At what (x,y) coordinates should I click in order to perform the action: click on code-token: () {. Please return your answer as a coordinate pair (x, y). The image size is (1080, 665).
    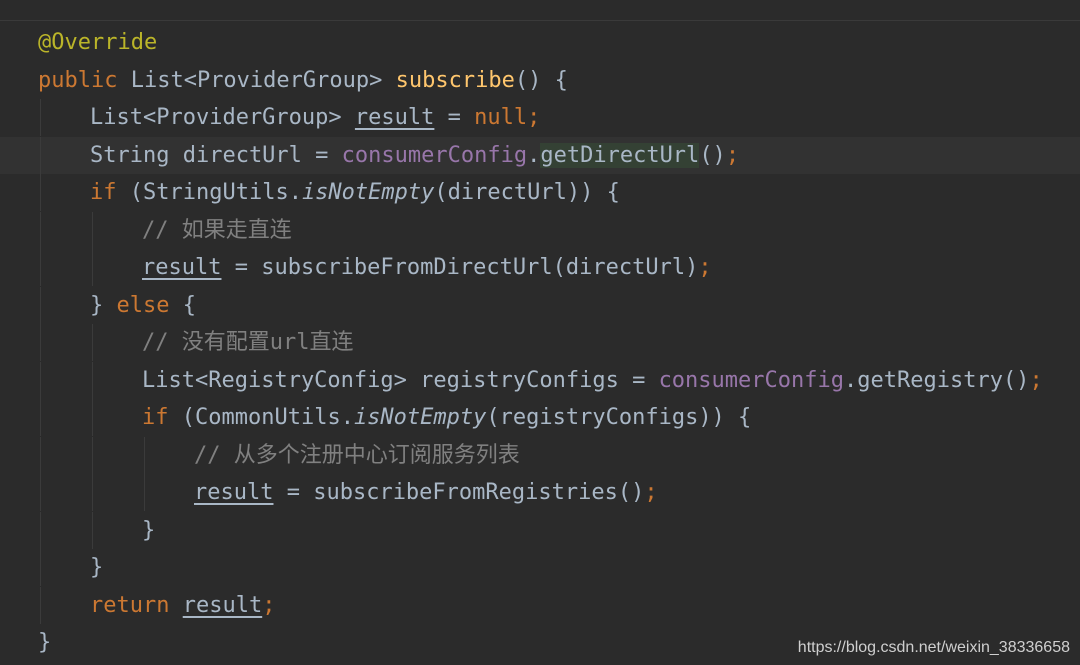
    Looking at the image, I should click on (541, 80).